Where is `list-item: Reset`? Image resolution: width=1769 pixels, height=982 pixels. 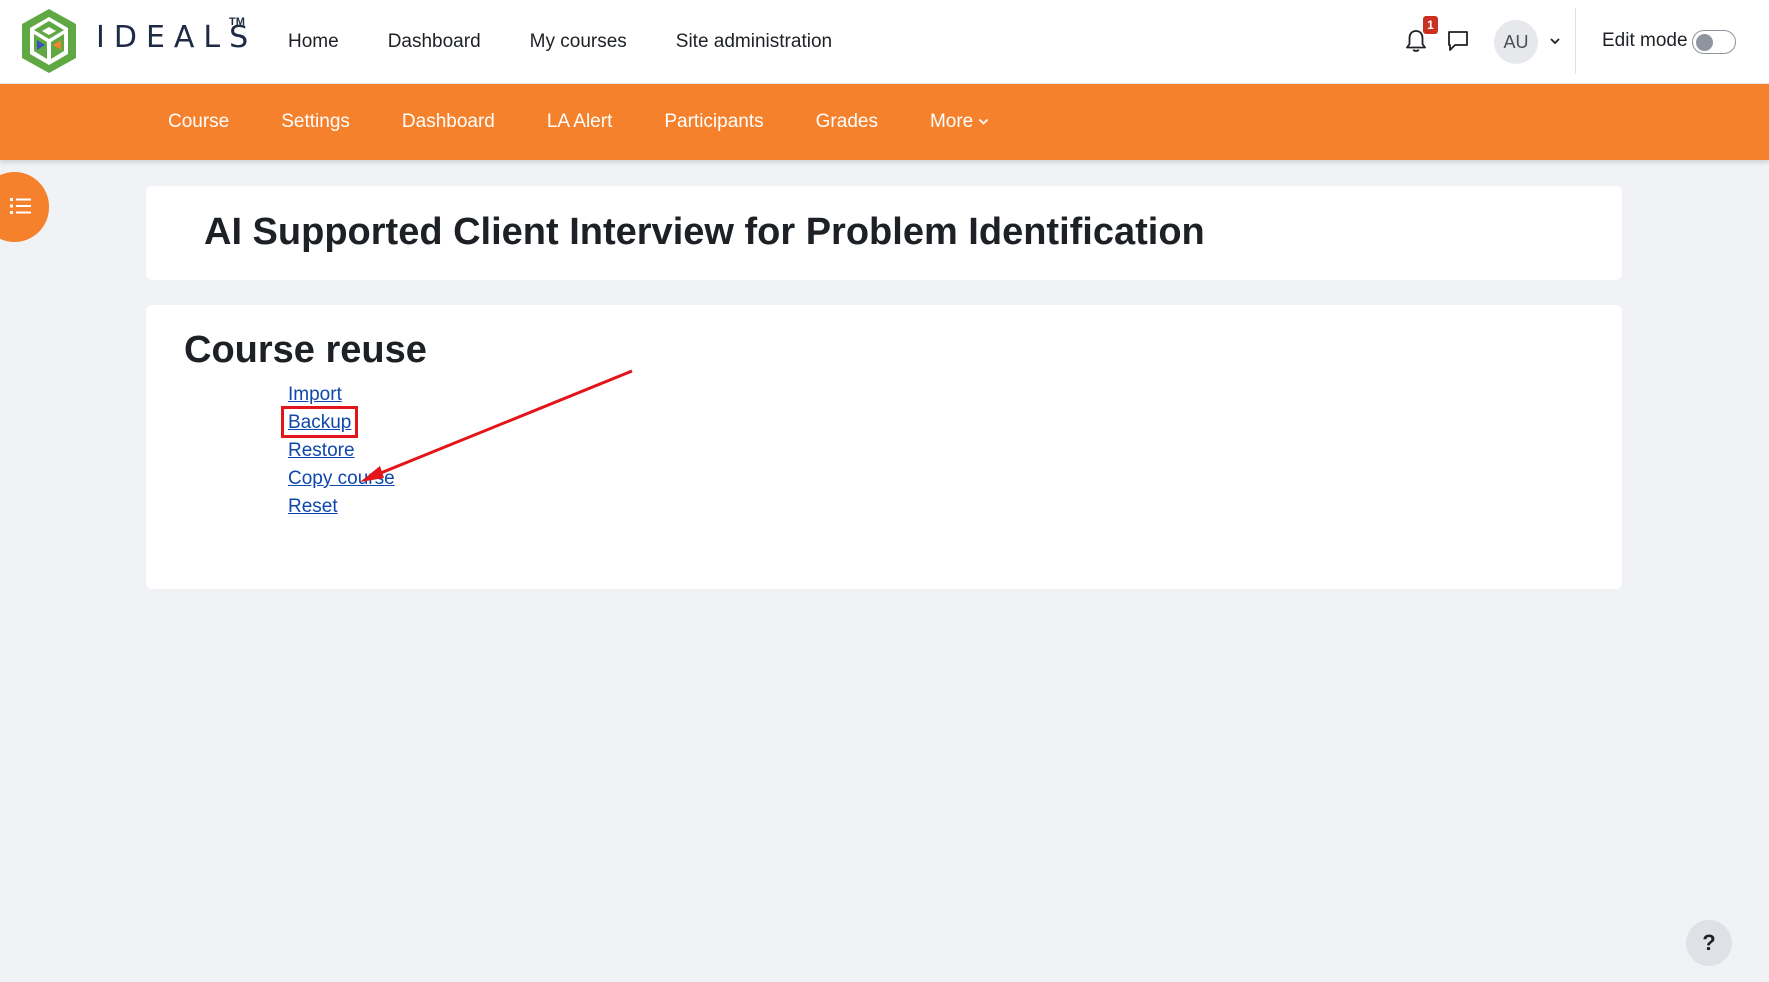 list-item: Reset is located at coordinates (341, 510).